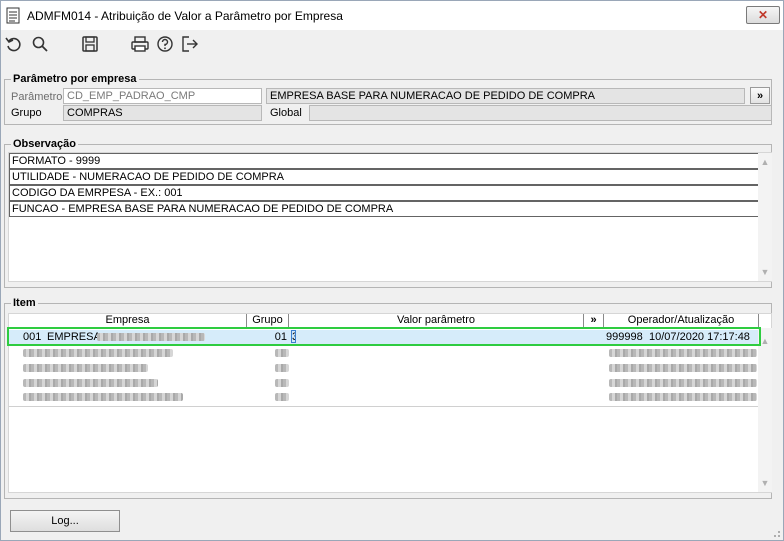  Describe the element at coordinates (190, 44) in the screenshot. I see `exit-icon` at that location.